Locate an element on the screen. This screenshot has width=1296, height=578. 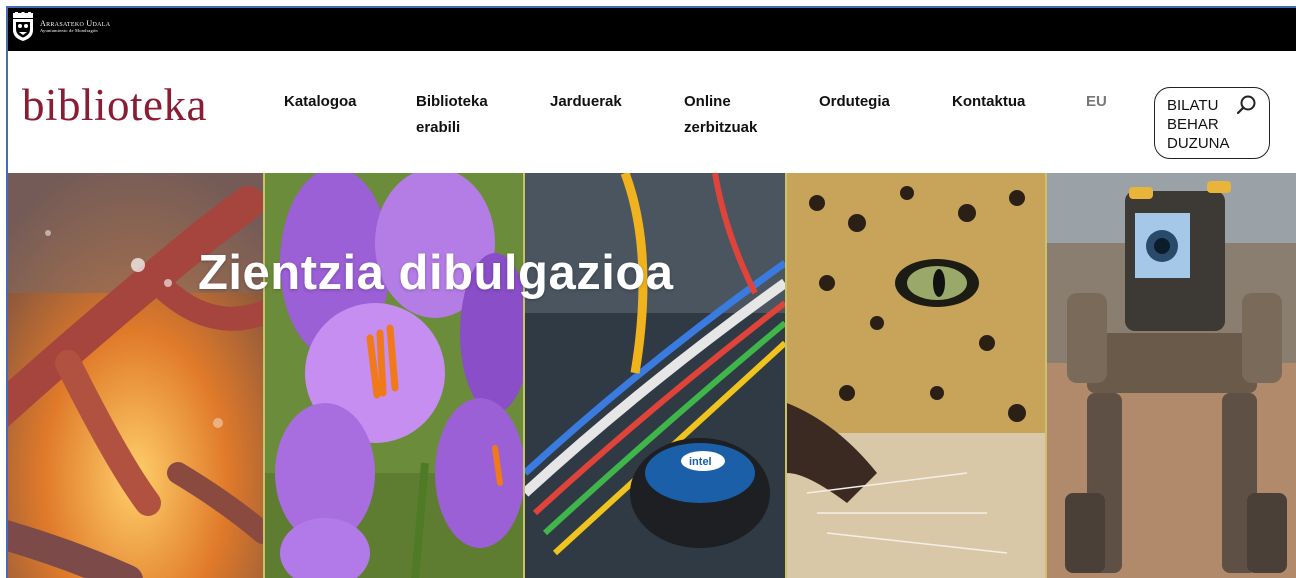
nav-item-biblioteka-erabili: Biblioteka erabili is located at coordinates (452, 115).